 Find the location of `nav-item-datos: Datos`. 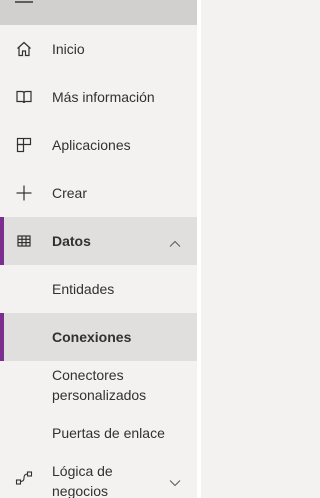

nav-item-datos: Datos is located at coordinates (98, 241).